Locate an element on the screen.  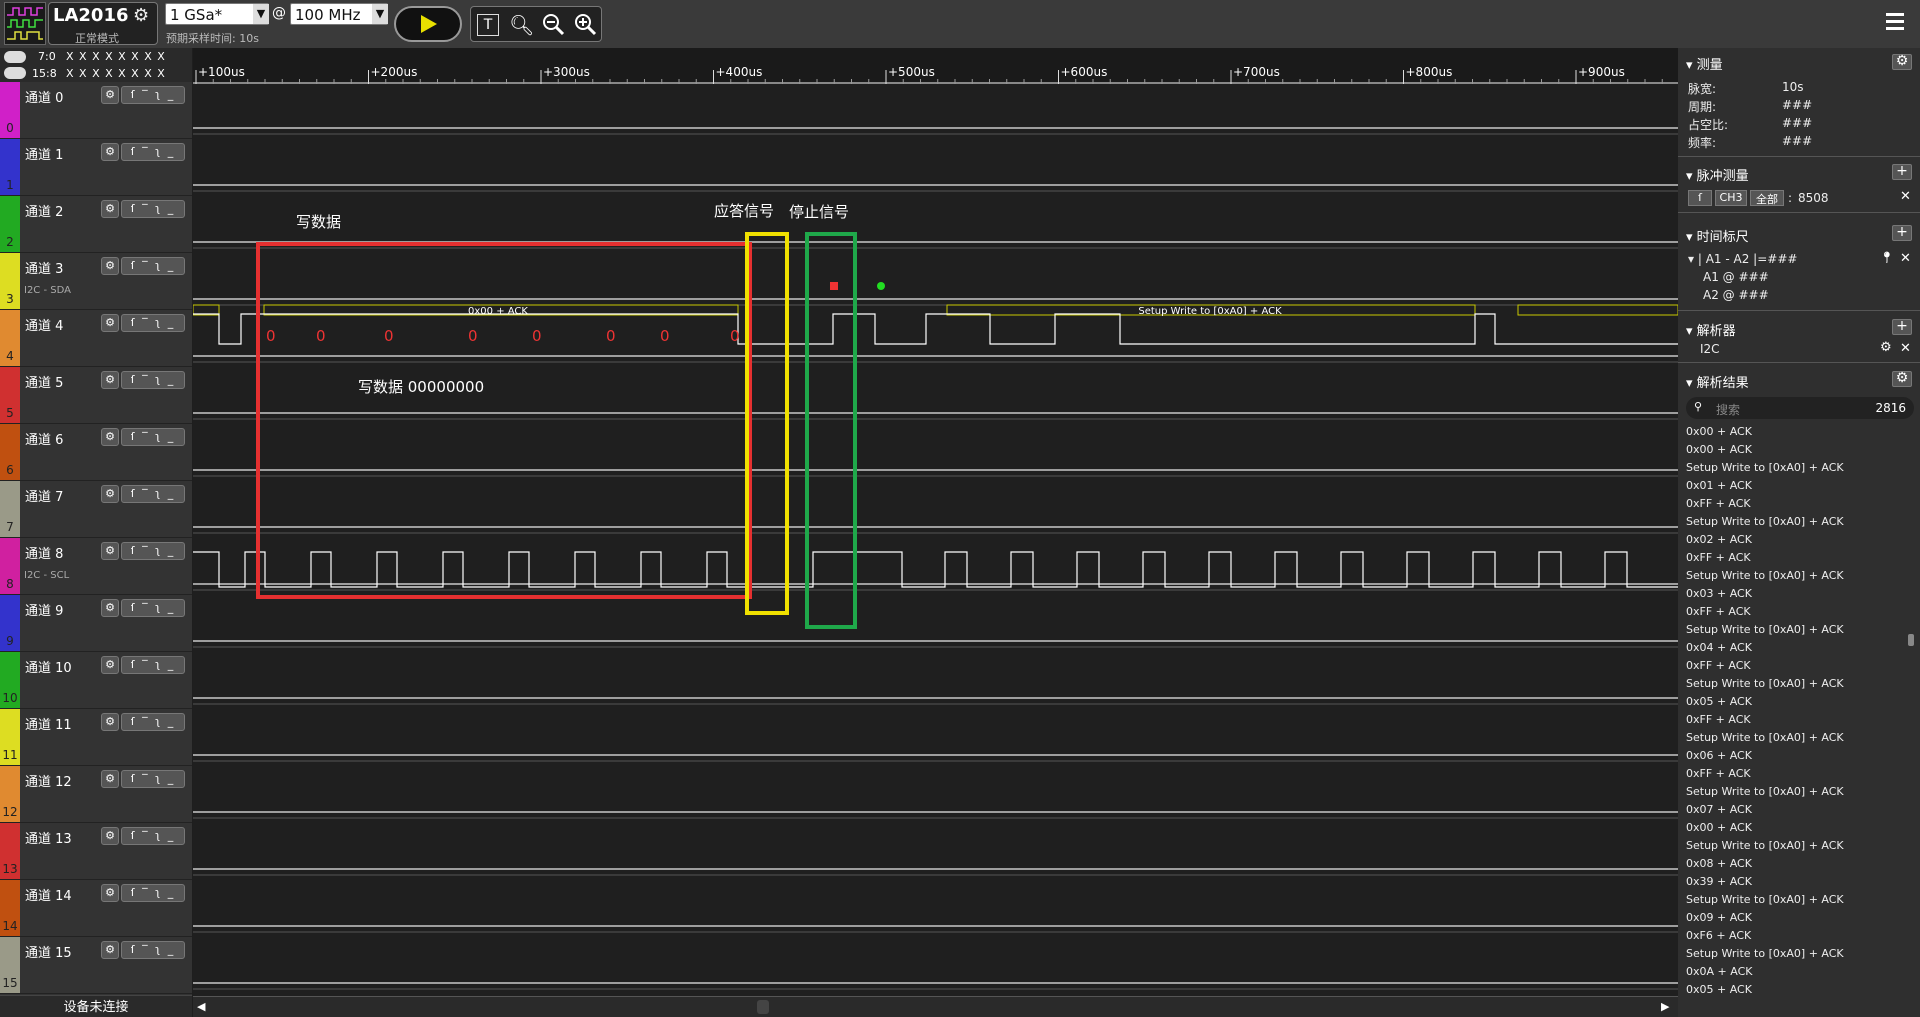
results-search: ⚲ 搜索 2816 is located at coordinates (1800, 408).